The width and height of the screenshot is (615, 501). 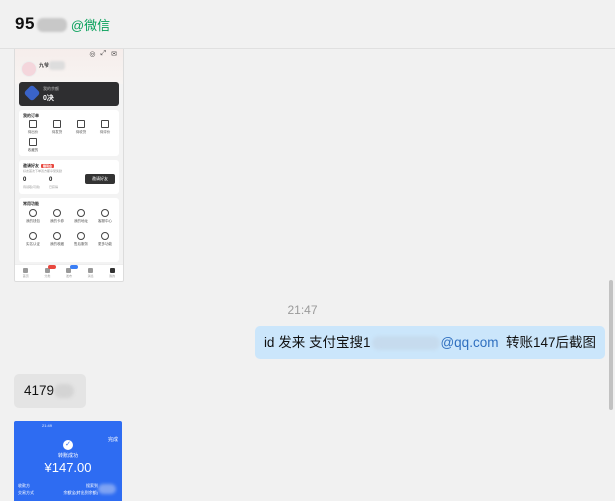 What do you see at coordinates (33, 216) in the screenshot?
I see `service-item: 我的钱包` at bounding box center [33, 216].